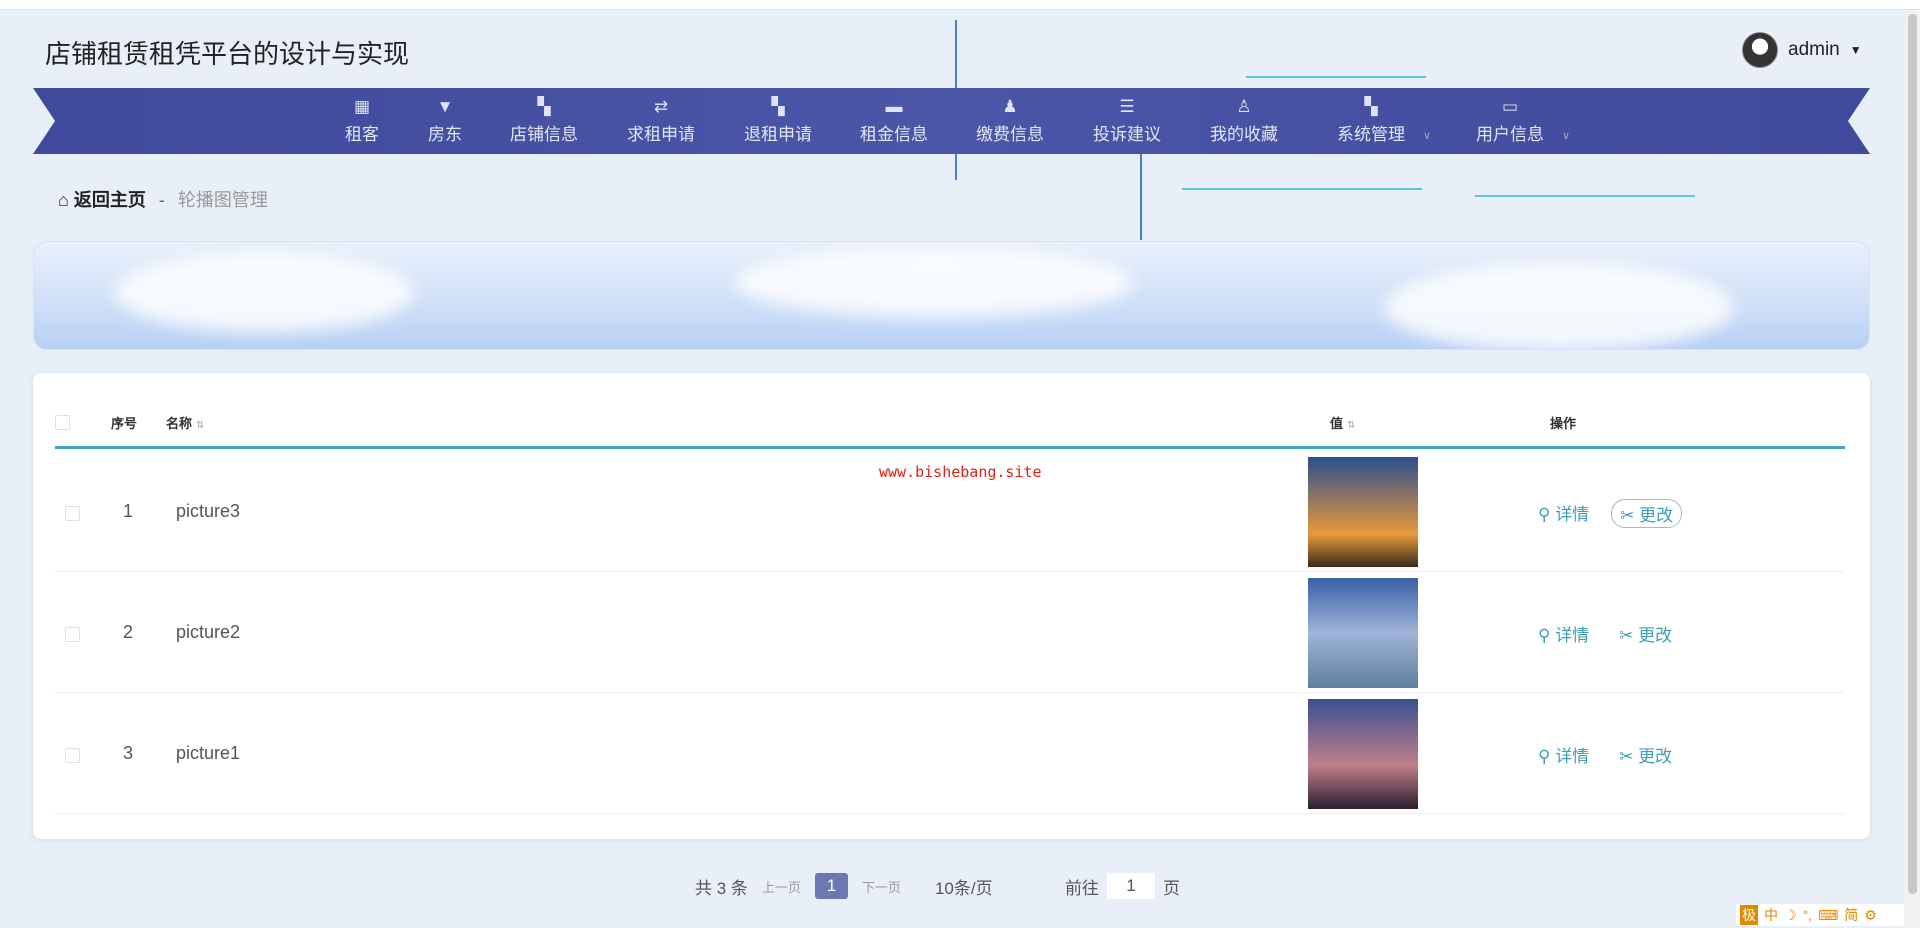 The image size is (1920, 928). I want to click on user-menu: admin ▼, so click(1802, 50).